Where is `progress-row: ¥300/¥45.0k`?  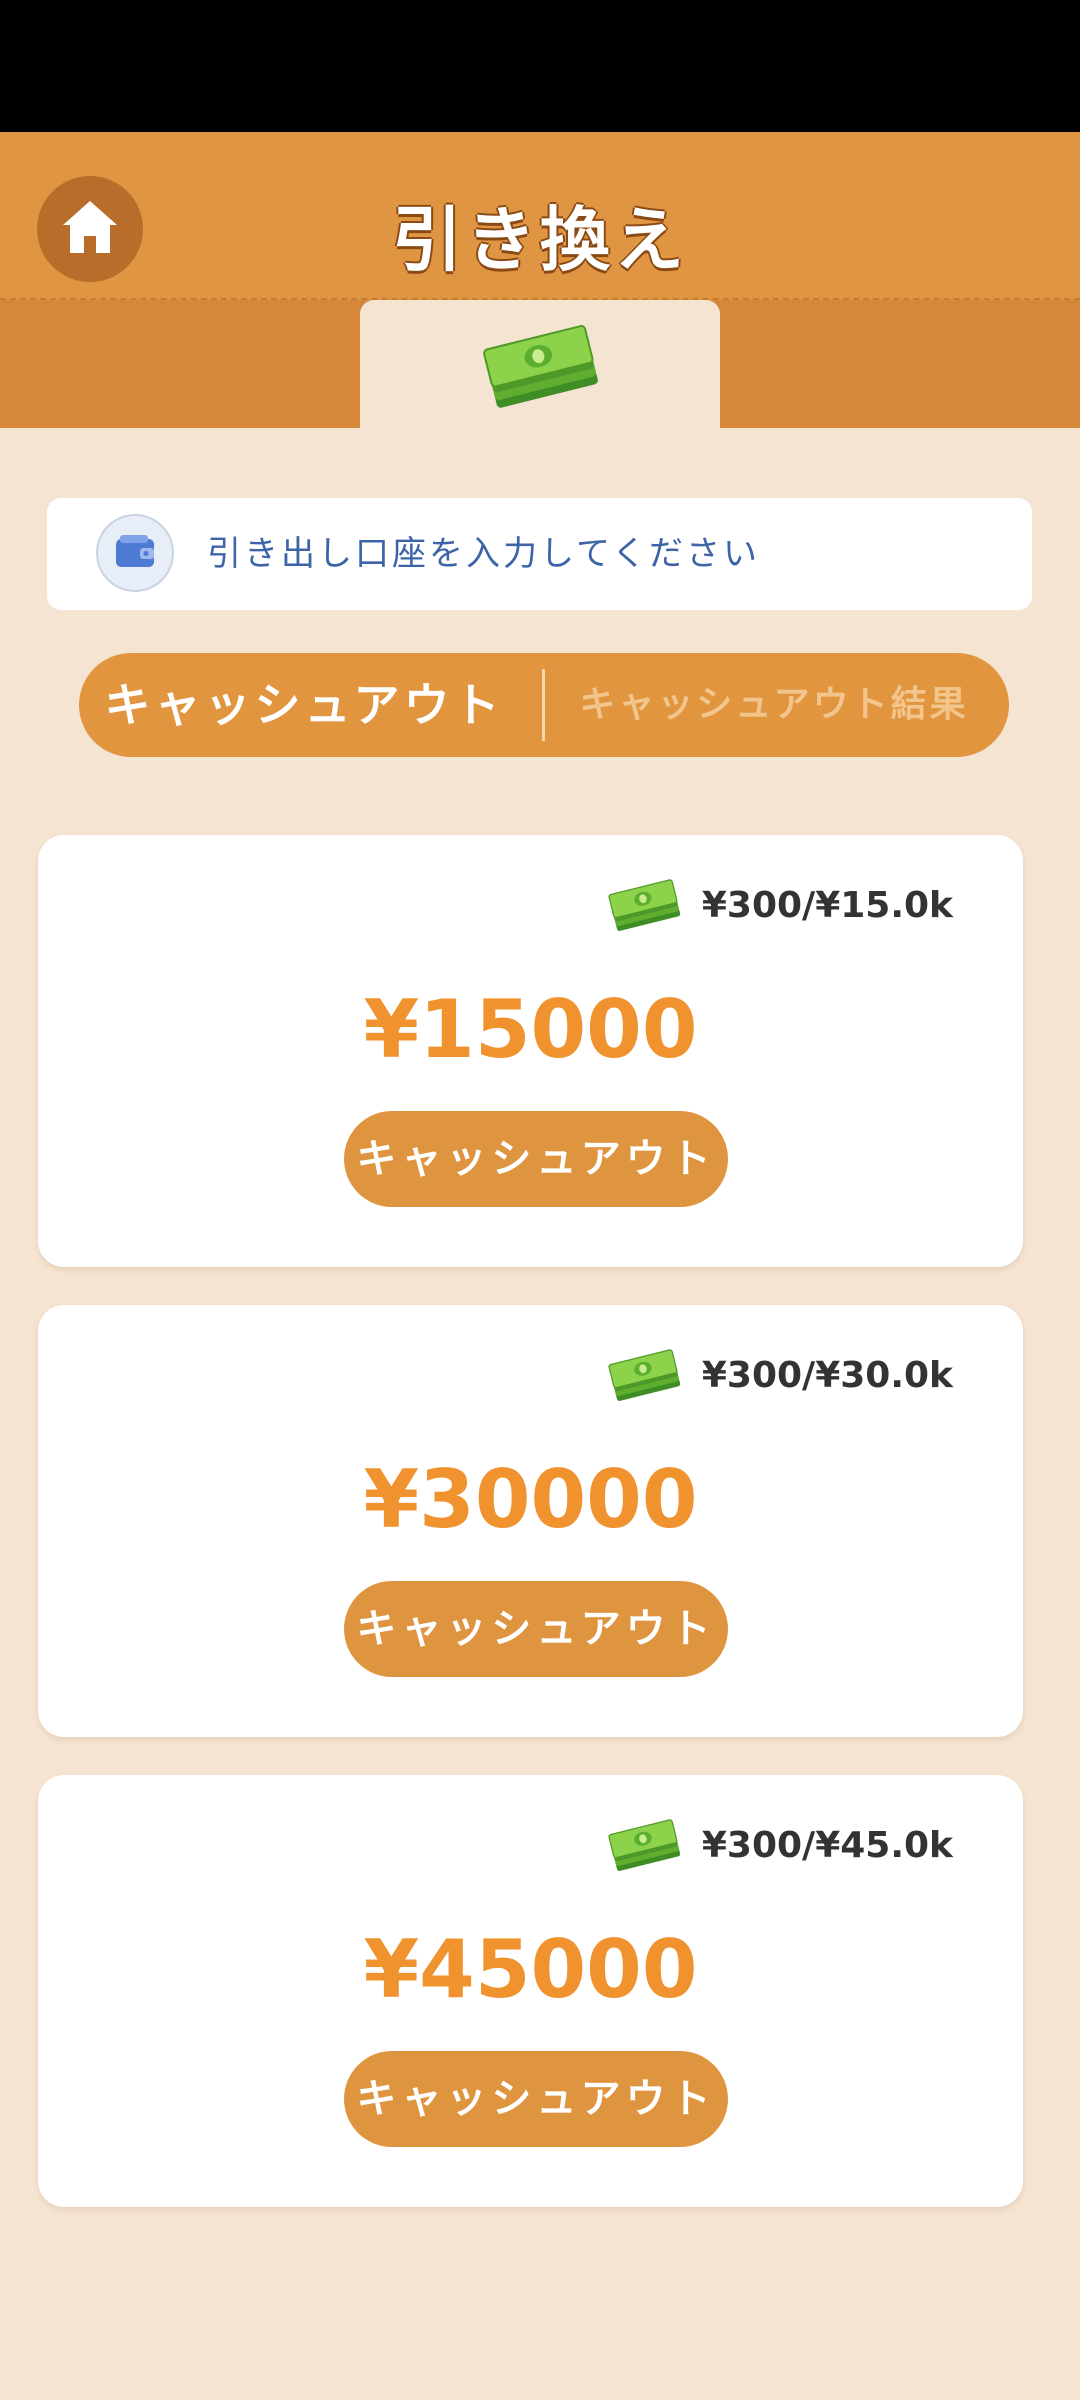
progress-row: ¥300/¥45.0k is located at coordinates (779, 1845).